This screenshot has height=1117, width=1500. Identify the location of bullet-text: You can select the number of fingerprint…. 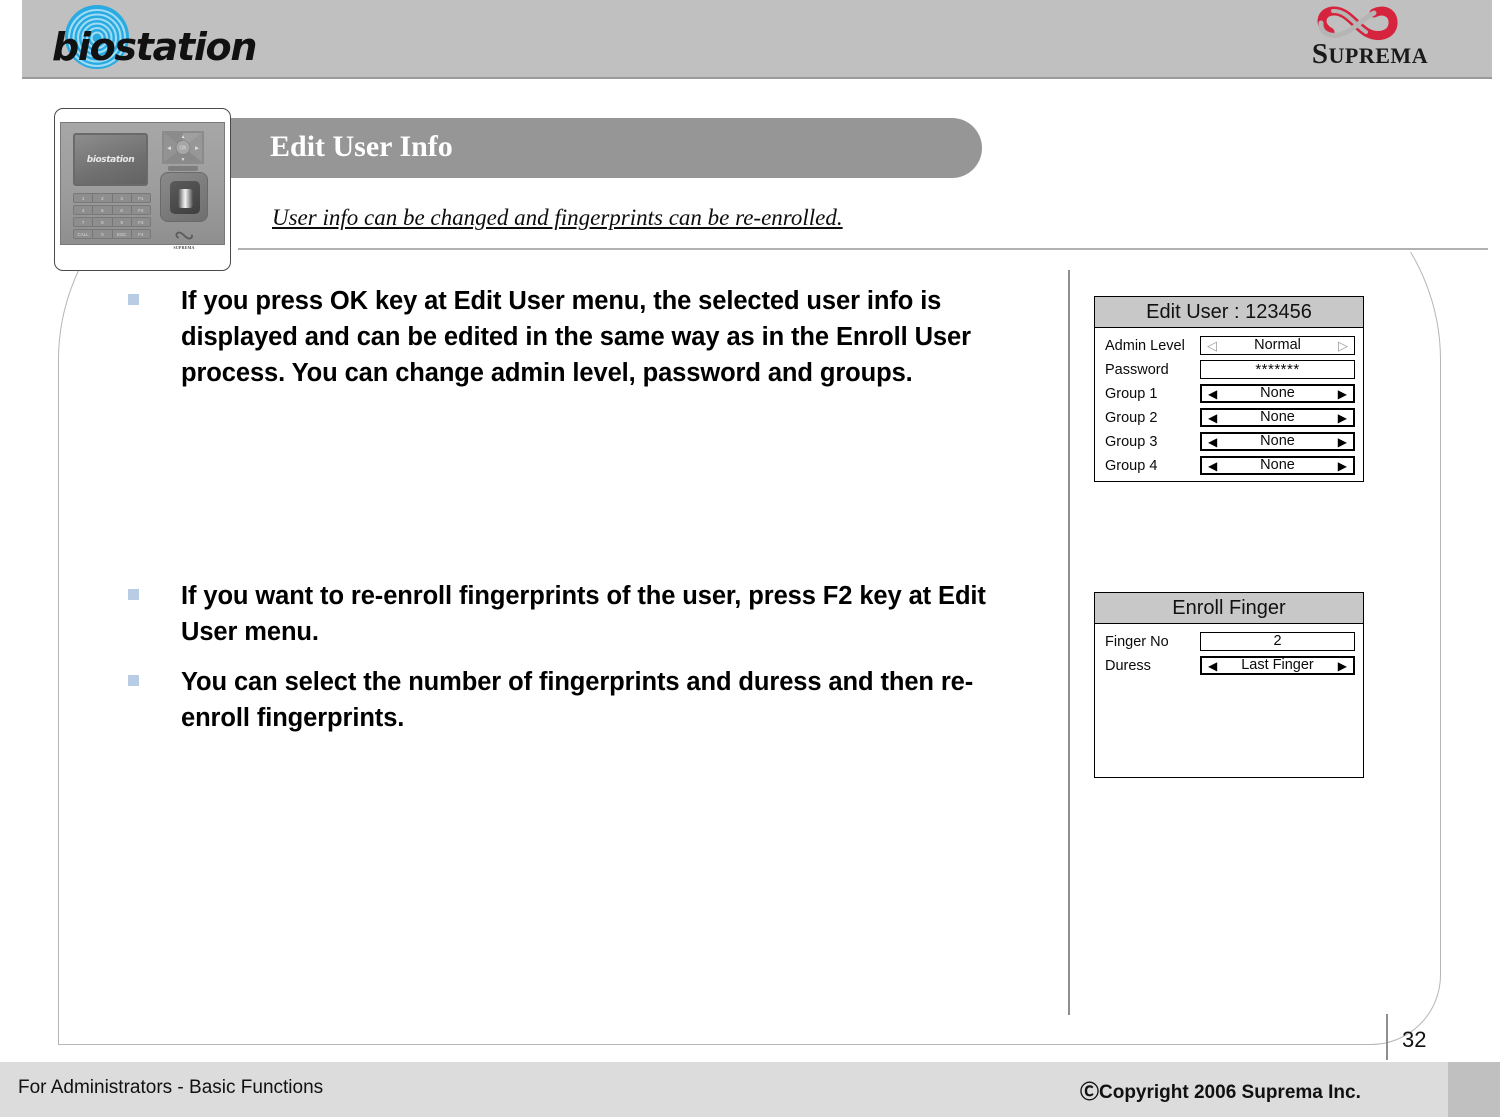
(577, 700).